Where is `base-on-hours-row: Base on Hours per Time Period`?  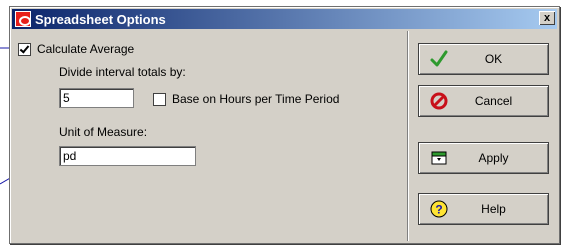
base-on-hours-row: Base on Hours per Time Period is located at coordinates (246, 99).